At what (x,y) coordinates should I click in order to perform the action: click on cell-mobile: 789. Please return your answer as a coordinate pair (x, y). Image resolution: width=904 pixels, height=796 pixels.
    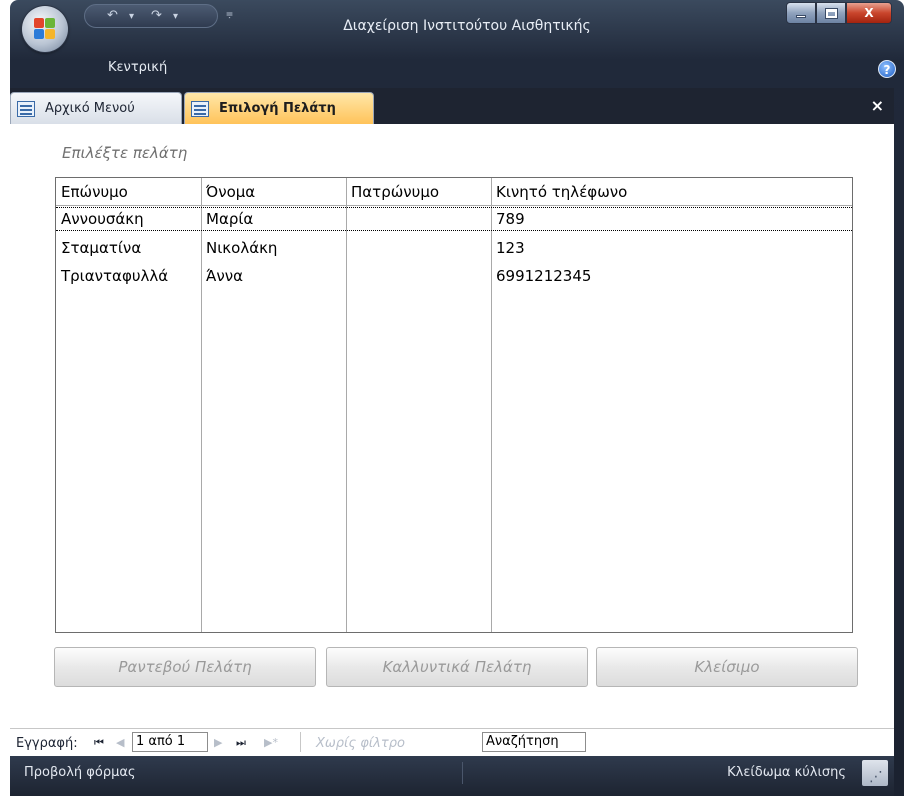
    Looking at the image, I should click on (510, 219).